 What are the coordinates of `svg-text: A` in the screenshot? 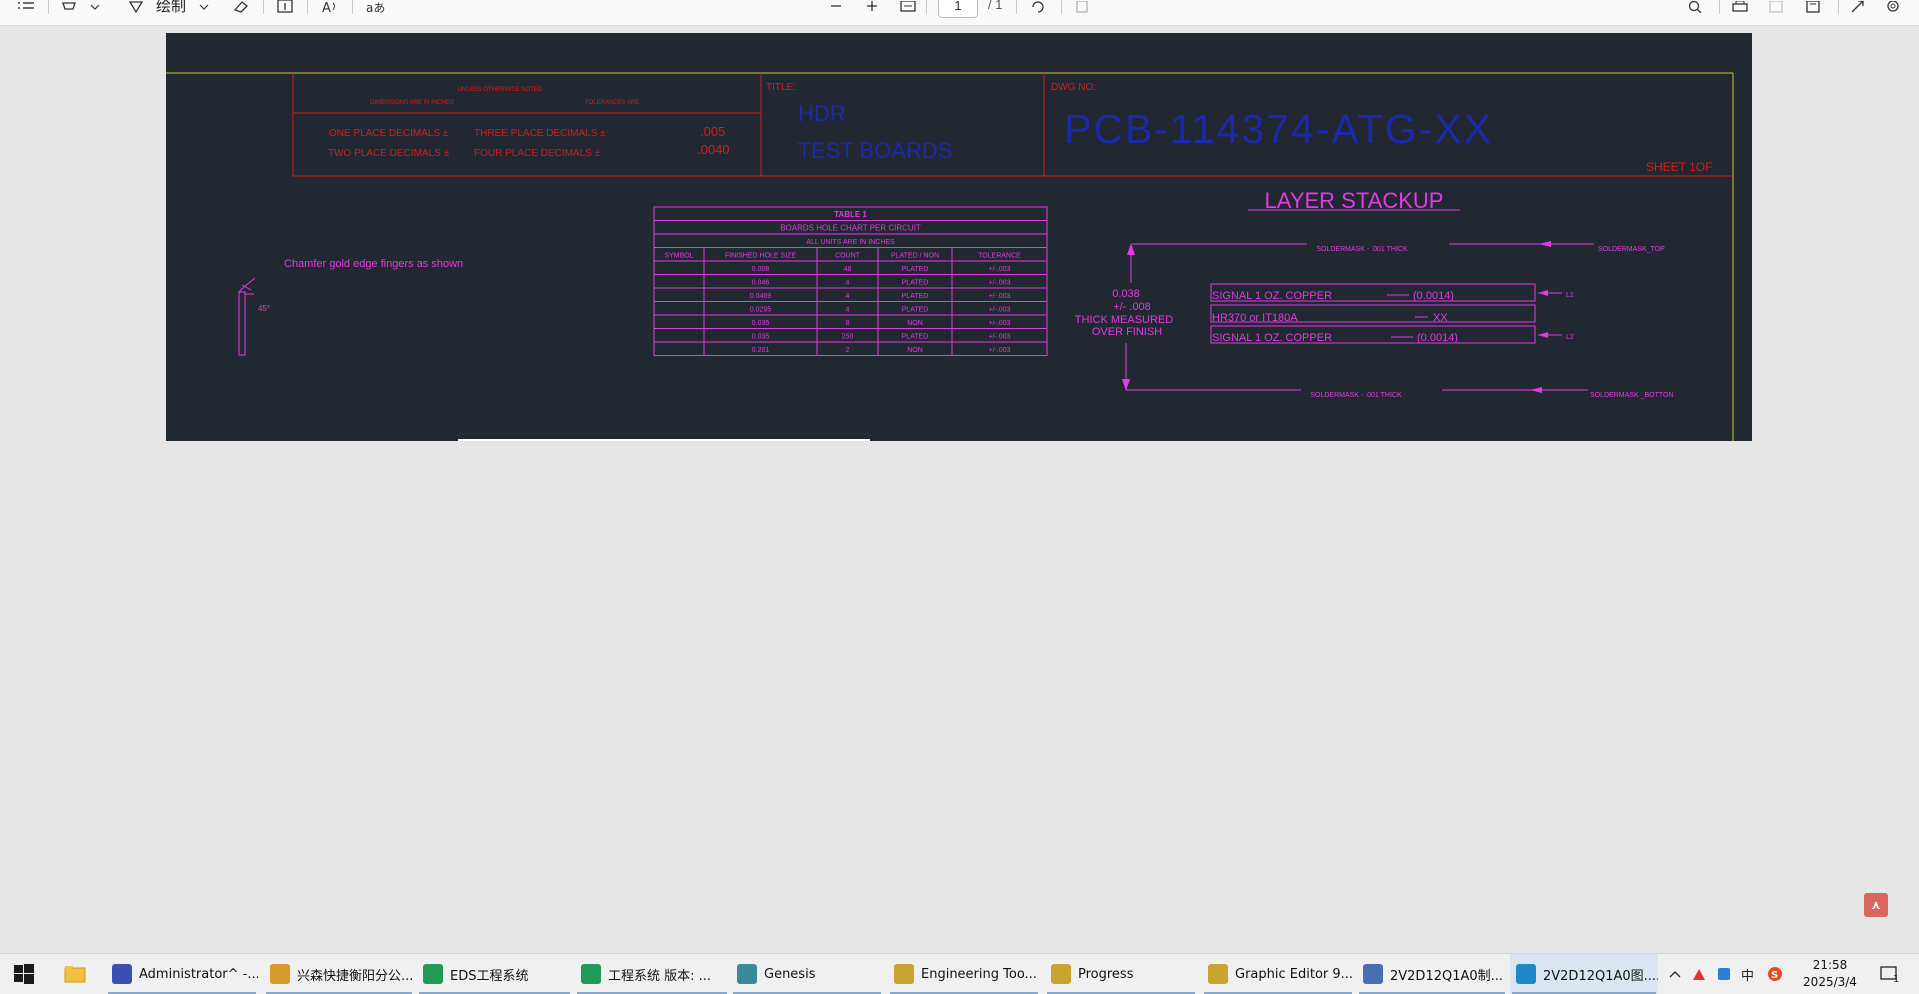 It's located at (326, 7).